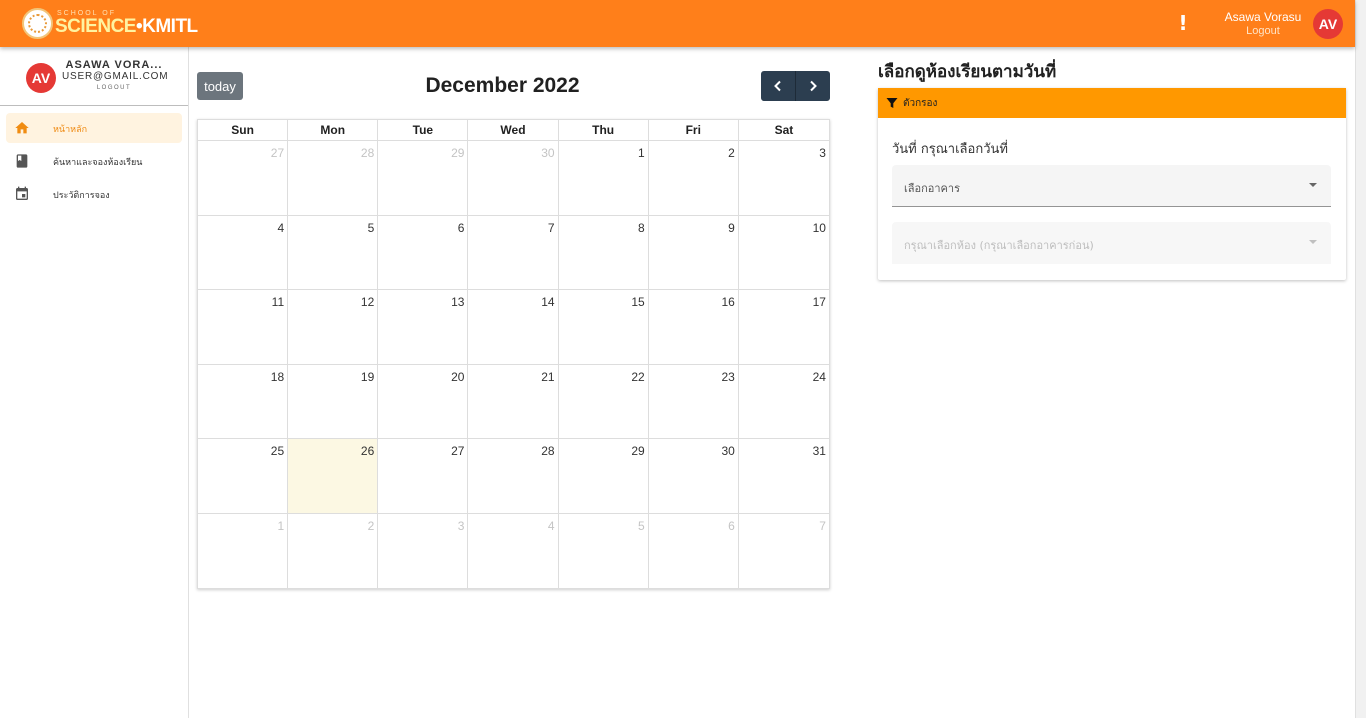 The width and height of the screenshot is (1366, 718). Describe the element at coordinates (694, 401) in the screenshot. I see `calendar-day-cell: 23` at that location.